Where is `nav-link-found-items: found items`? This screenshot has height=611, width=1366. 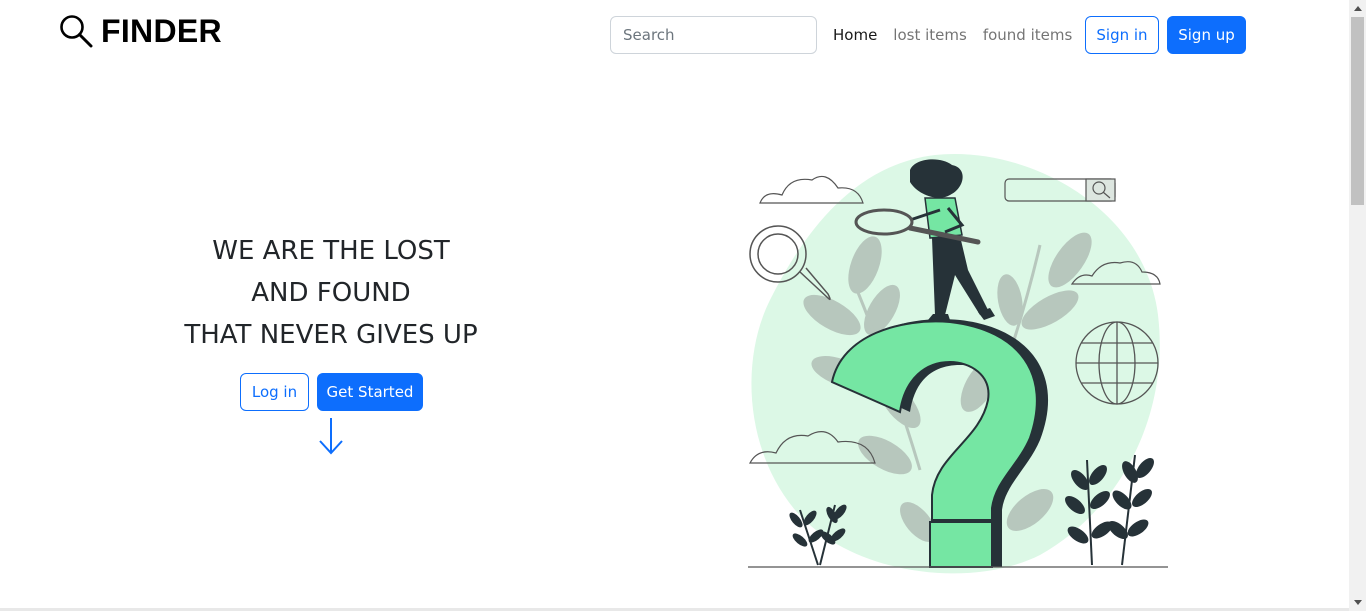
nav-link-found-items: found items is located at coordinates (1027, 35).